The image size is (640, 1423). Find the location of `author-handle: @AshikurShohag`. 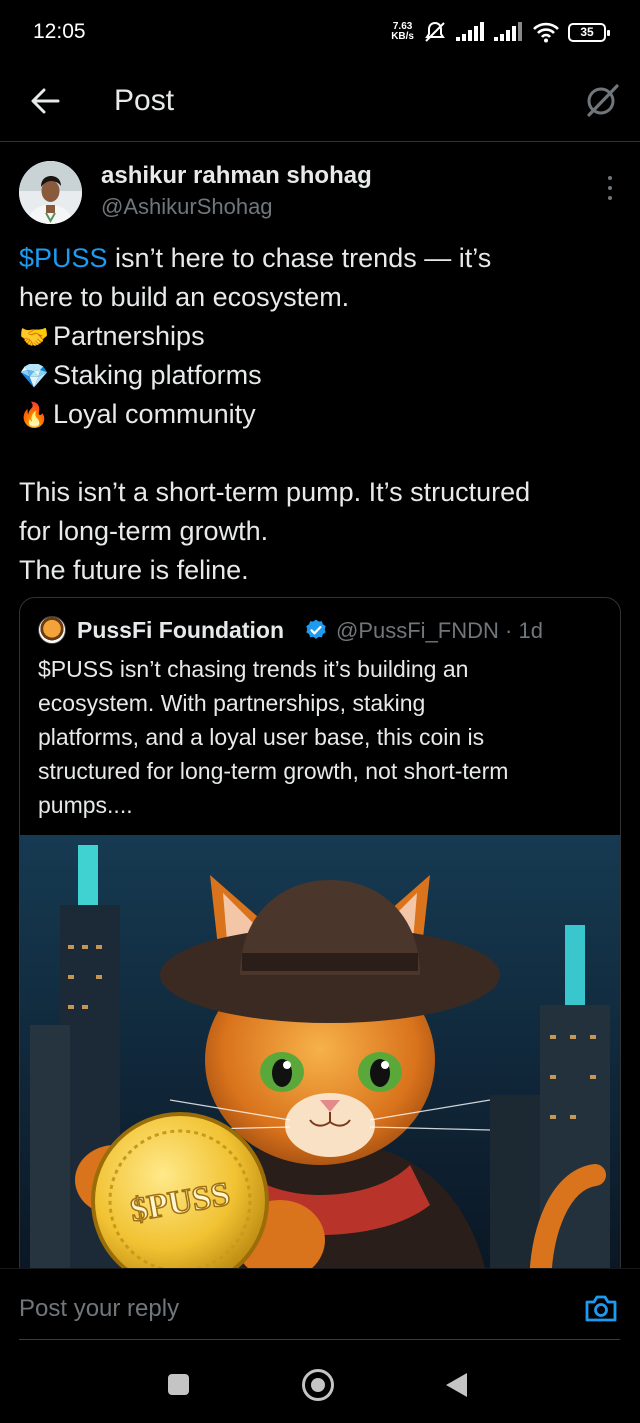

author-handle: @AshikurShohag is located at coordinates (187, 207).